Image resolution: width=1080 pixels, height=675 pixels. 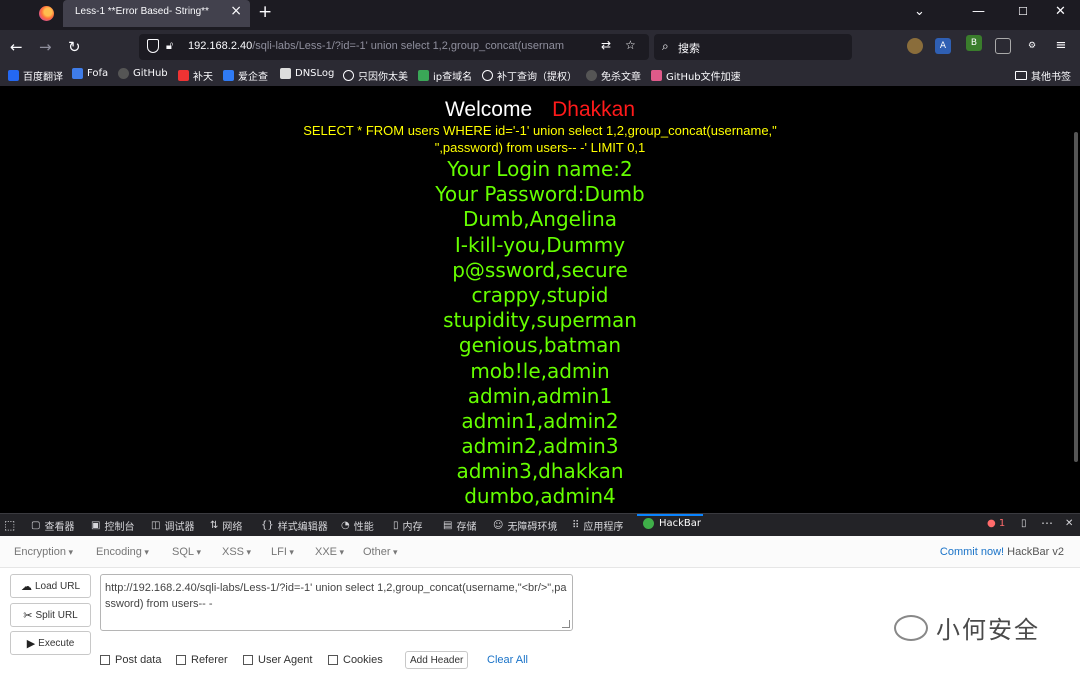 I want to click on minimize-icon: —, so click(x=978, y=11).